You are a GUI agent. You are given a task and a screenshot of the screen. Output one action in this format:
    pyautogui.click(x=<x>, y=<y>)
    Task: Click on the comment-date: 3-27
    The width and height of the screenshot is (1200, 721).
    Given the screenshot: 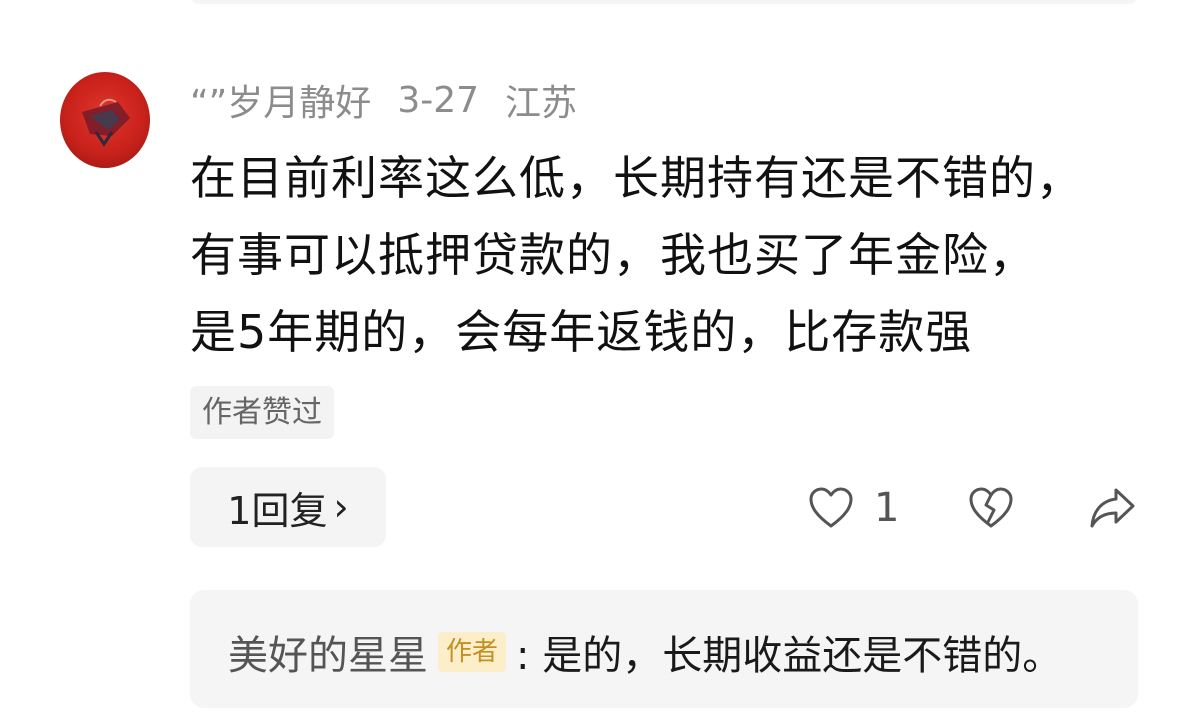 What is the action you would take?
    pyautogui.click(x=438, y=100)
    